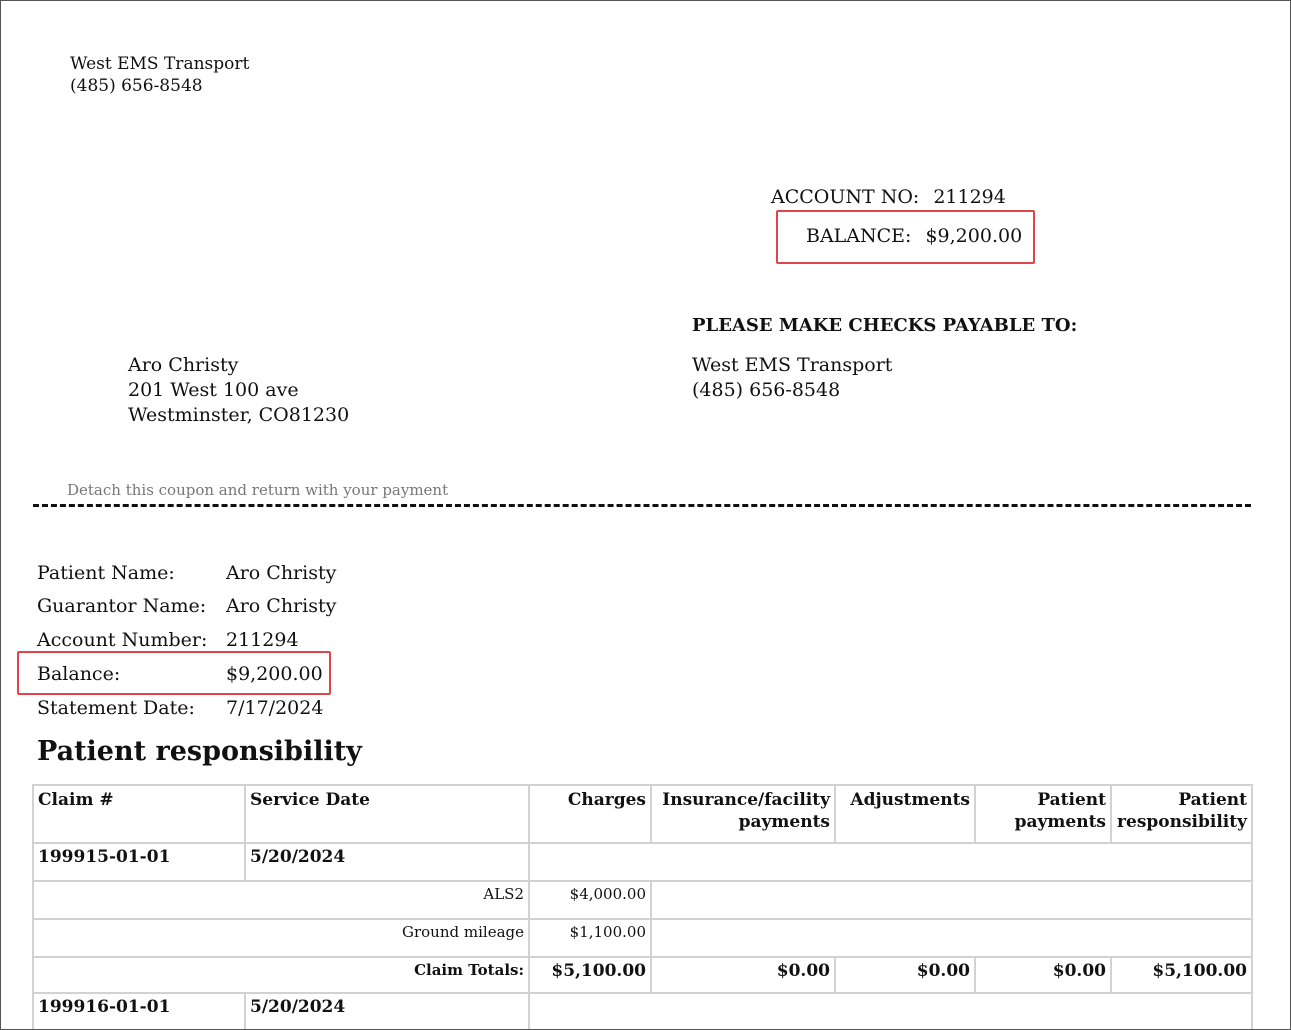 The height and width of the screenshot is (1030, 1291). Describe the element at coordinates (1181, 975) in the screenshot. I see `total-responsibility: $5,100.00` at that location.